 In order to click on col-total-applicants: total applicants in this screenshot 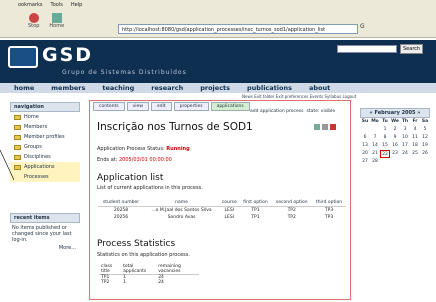, I will do `click(139, 269)`.